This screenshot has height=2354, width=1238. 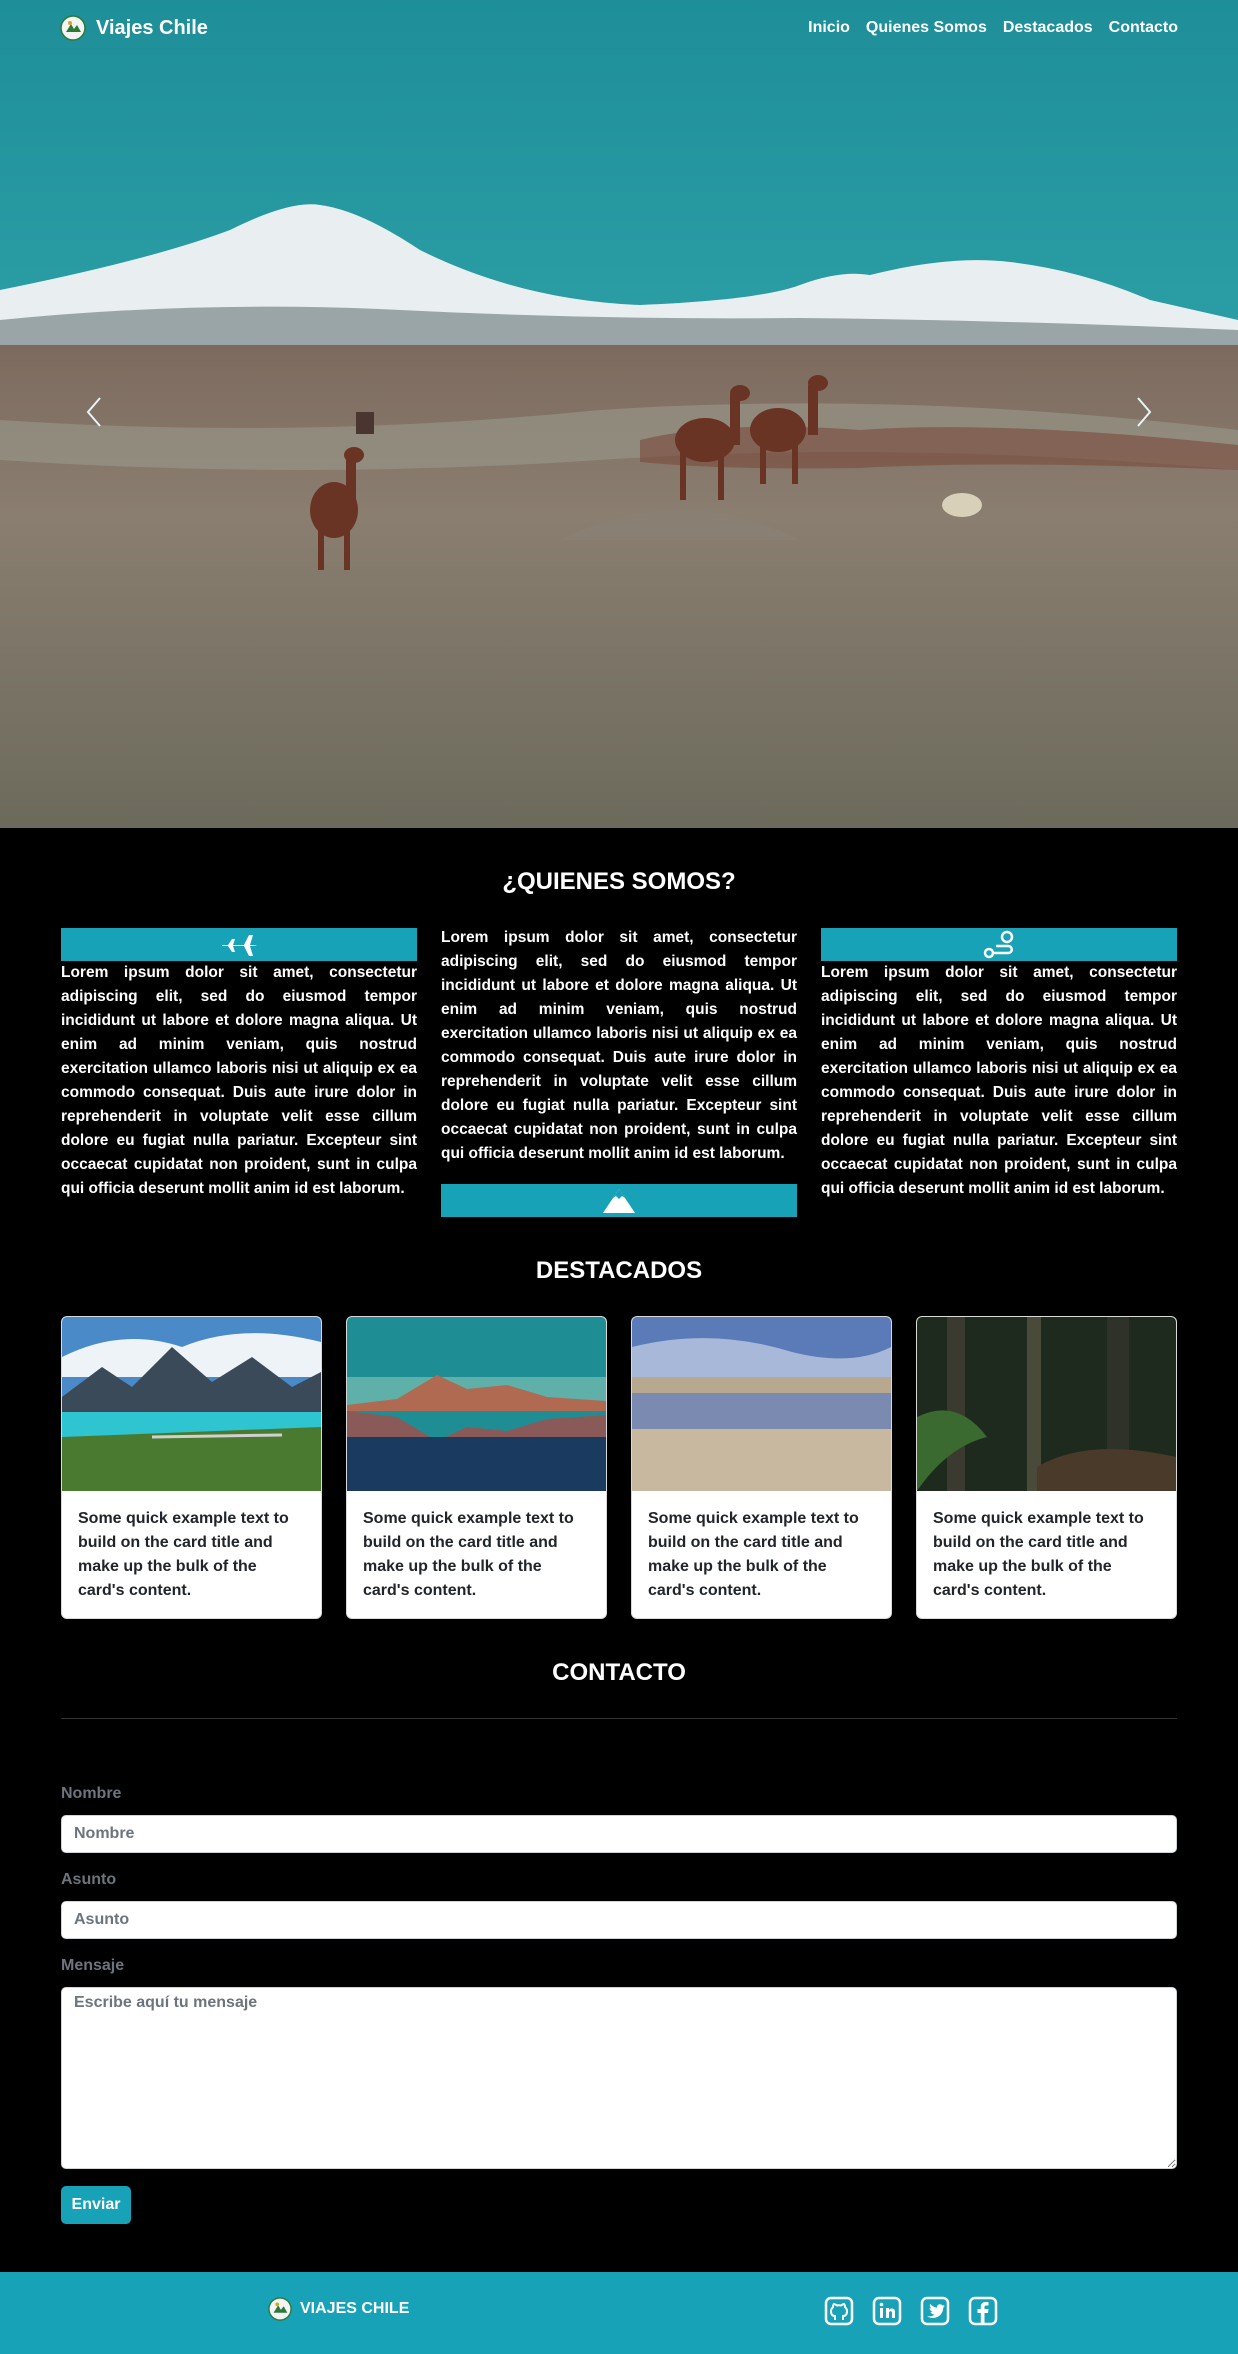 I want to click on footer-brand-name: VIAJES CHILE, so click(x=355, y=2308).